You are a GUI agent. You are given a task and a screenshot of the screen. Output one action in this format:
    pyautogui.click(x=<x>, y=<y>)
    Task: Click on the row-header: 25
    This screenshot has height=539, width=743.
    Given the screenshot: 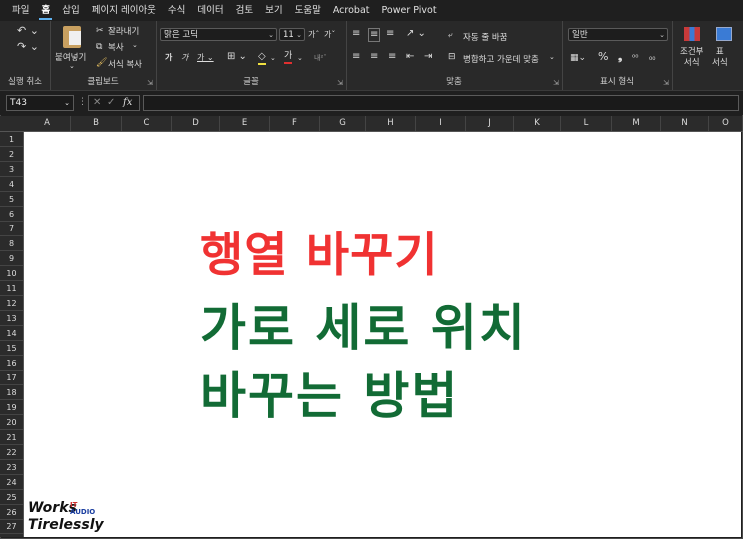 What is the action you would take?
    pyautogui.click(x=11, y=497)
    